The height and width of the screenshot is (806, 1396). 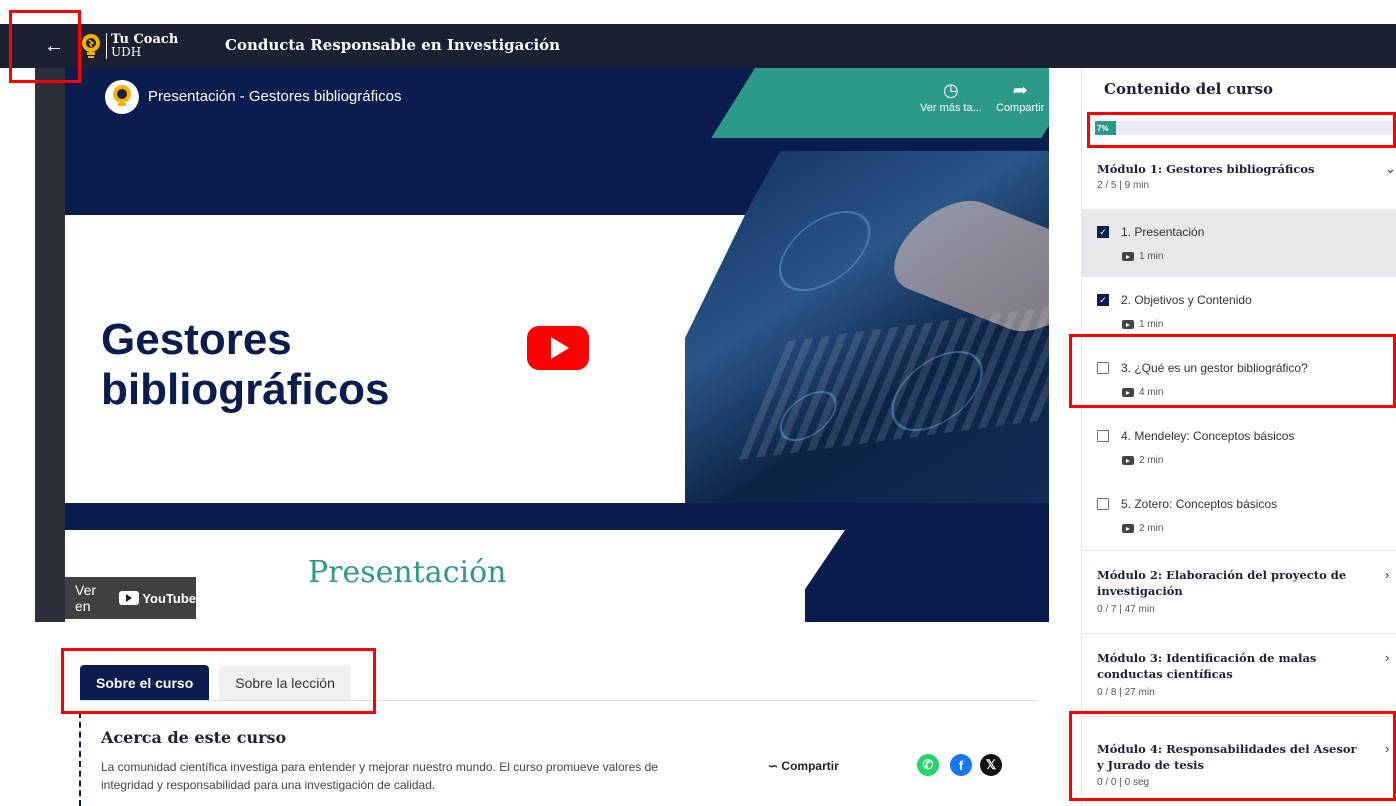 I want to click on logo-separator, so click(x=106, y=46).